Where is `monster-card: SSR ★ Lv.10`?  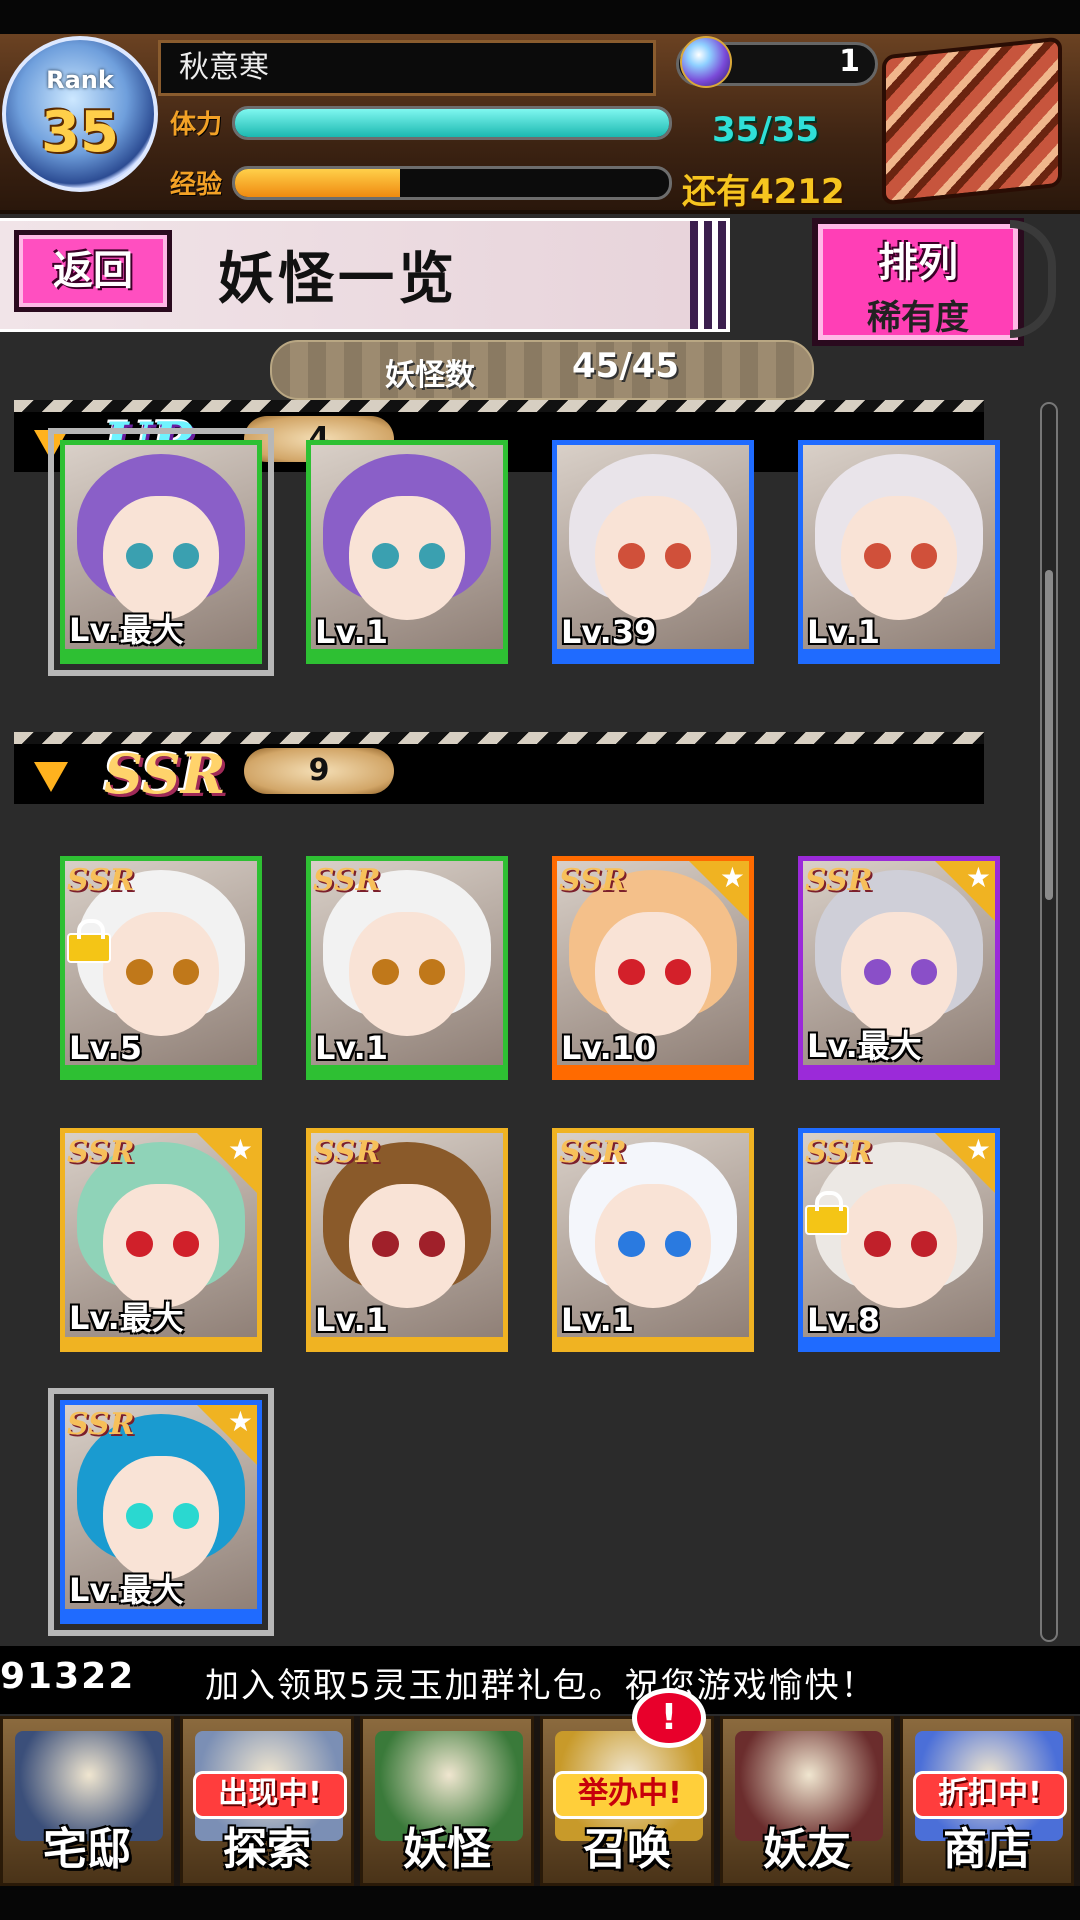 monster-card: SSR ★ Lv.10 is located at coordinates (653, 968).